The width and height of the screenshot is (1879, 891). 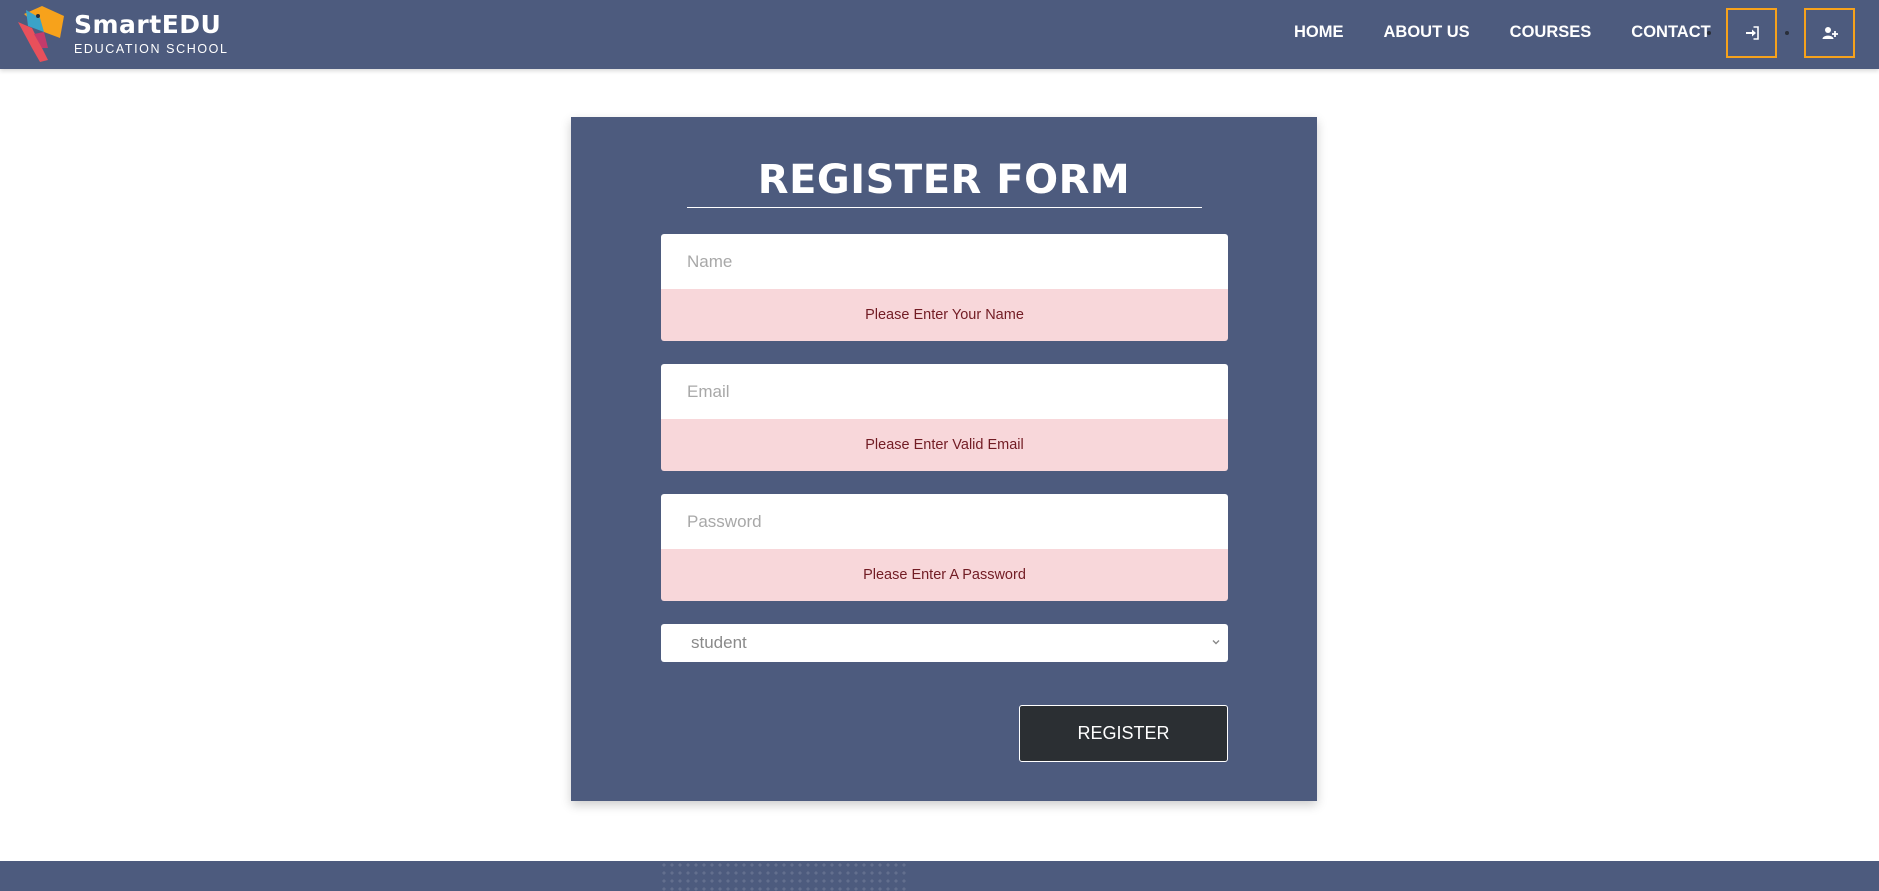 I want to click on chevron-down-icon, so click(x=1216, y=642).